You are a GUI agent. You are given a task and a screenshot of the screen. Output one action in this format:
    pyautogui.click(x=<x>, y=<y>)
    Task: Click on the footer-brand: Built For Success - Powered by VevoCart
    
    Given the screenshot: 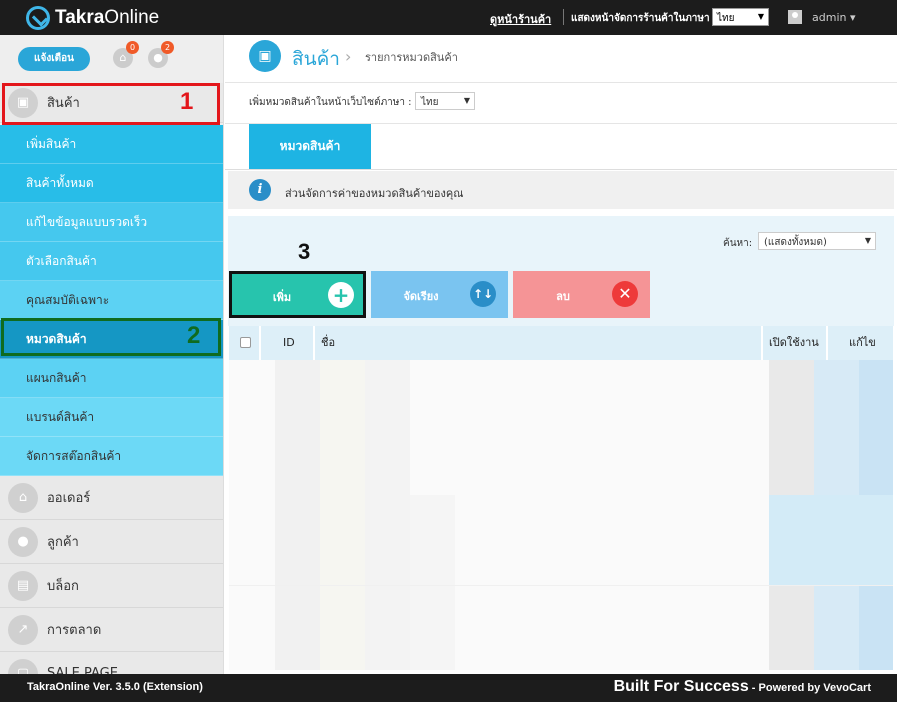 What is the action you would take?
    pyautogui.click(x=742, y=687)
    